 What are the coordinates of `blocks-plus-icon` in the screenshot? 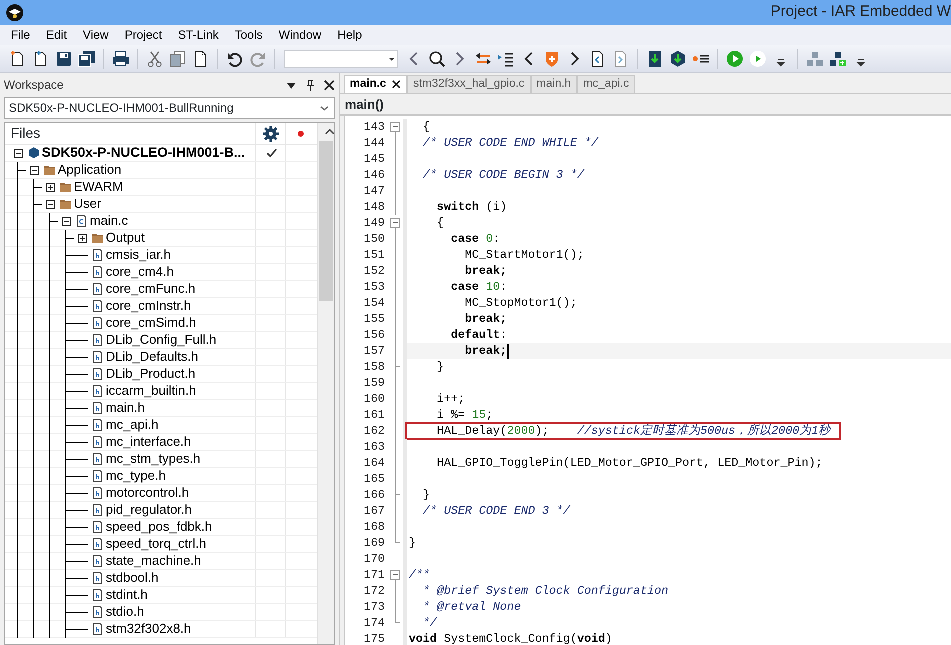 It's located at (837, 59).